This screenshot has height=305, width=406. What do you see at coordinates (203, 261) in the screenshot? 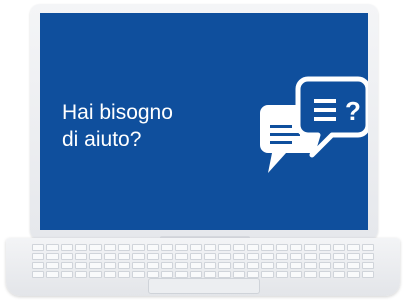
I see `keyboard` at bounding box center [203, 261].